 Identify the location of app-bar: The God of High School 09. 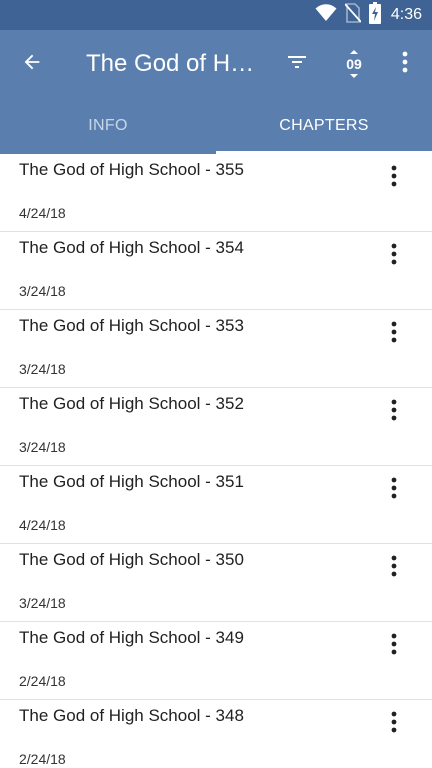
(216, 64).